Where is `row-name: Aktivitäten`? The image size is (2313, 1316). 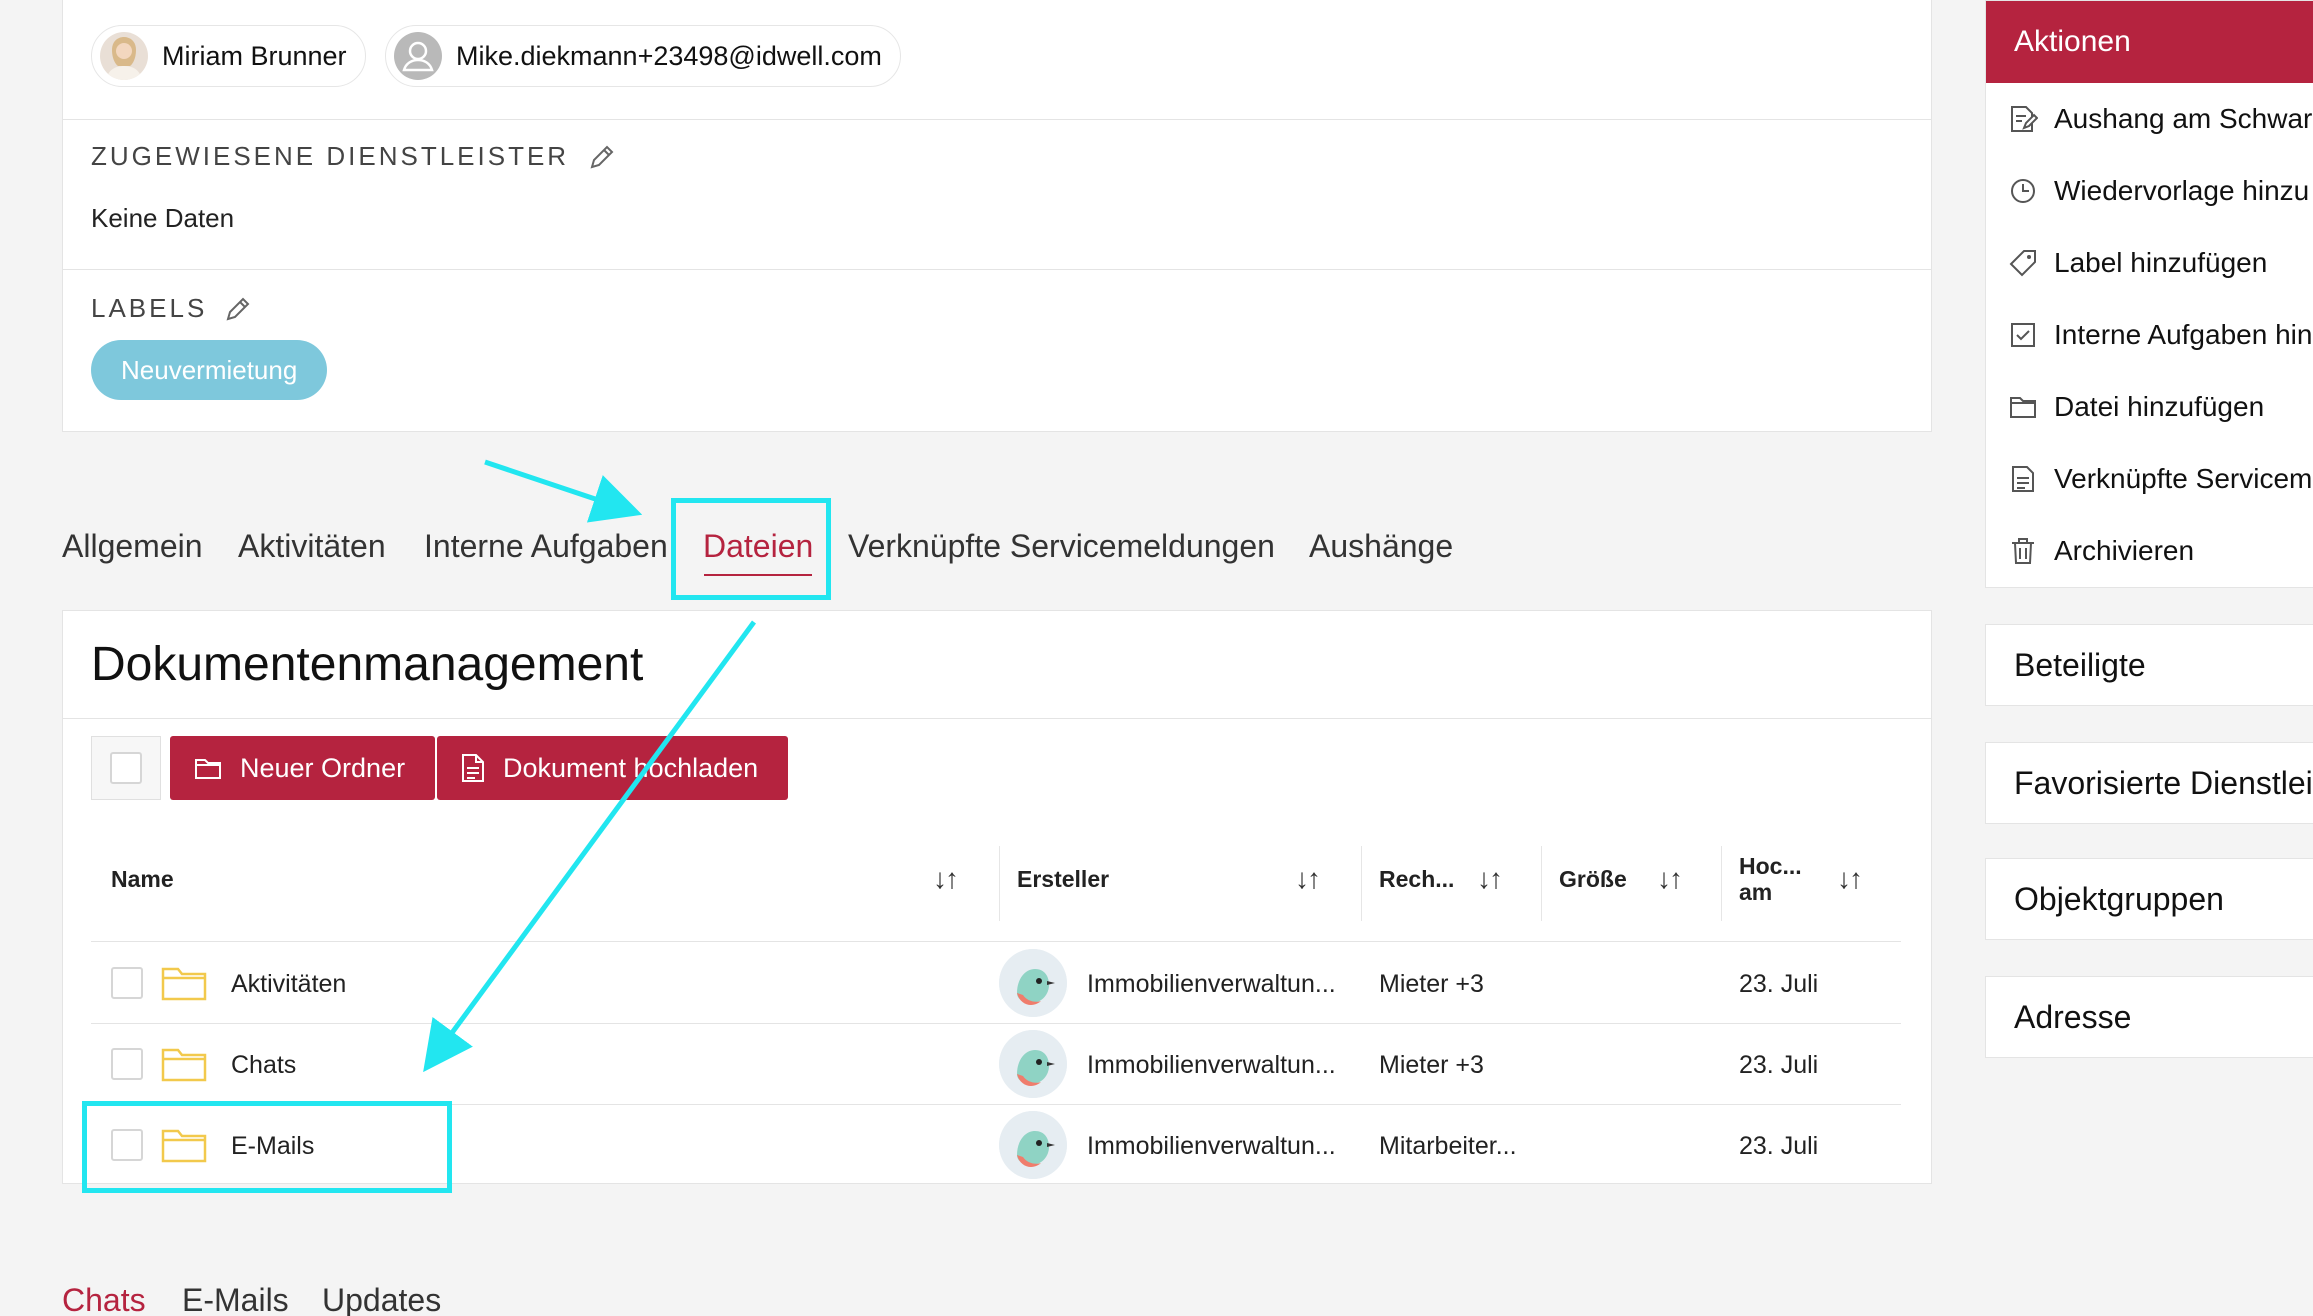
row-name: Aktivitäten is located at coordinates (288, 984).